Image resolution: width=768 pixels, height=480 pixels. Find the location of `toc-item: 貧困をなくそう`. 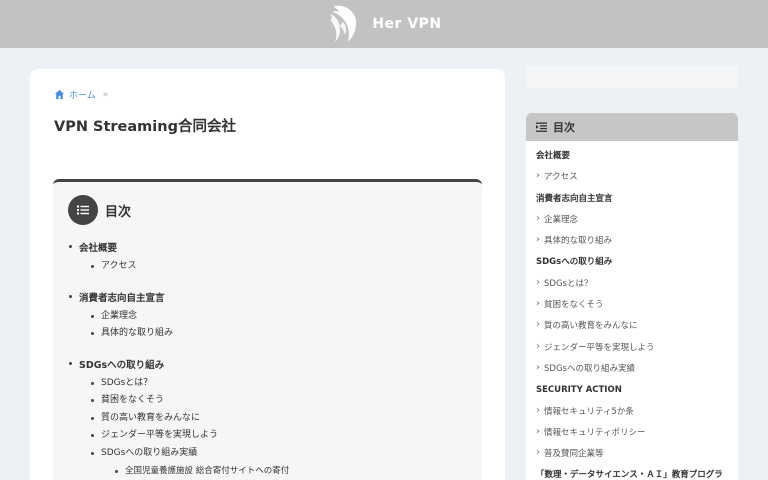

toc-item: 貧困をなくそう is located at coordinates (279, 401).